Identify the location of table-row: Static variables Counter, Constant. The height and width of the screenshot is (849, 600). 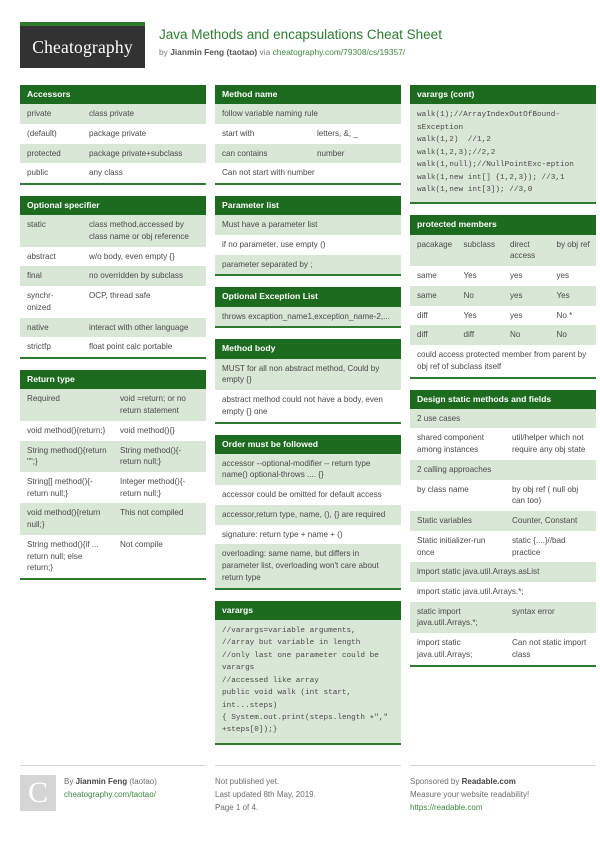
(503, 521).